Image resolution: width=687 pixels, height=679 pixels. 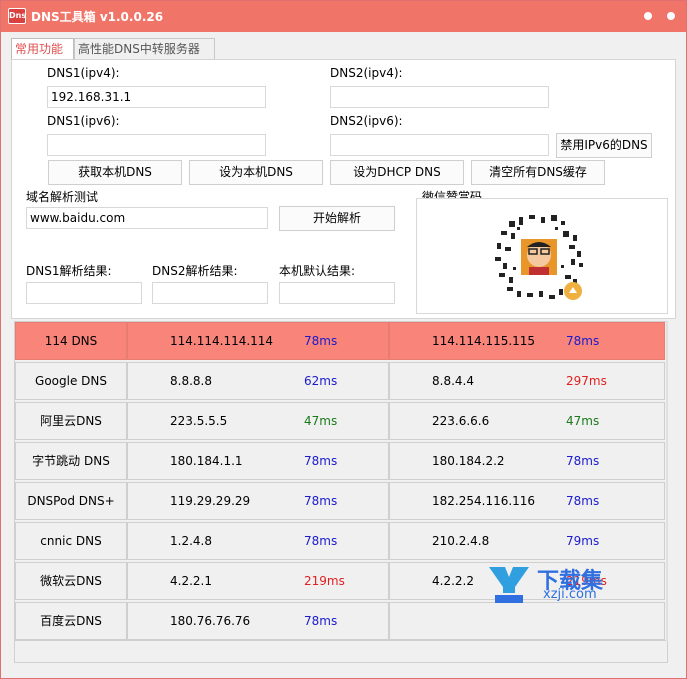 I want to click on app-dns-icon: Dns, so click(x=17, y=16).